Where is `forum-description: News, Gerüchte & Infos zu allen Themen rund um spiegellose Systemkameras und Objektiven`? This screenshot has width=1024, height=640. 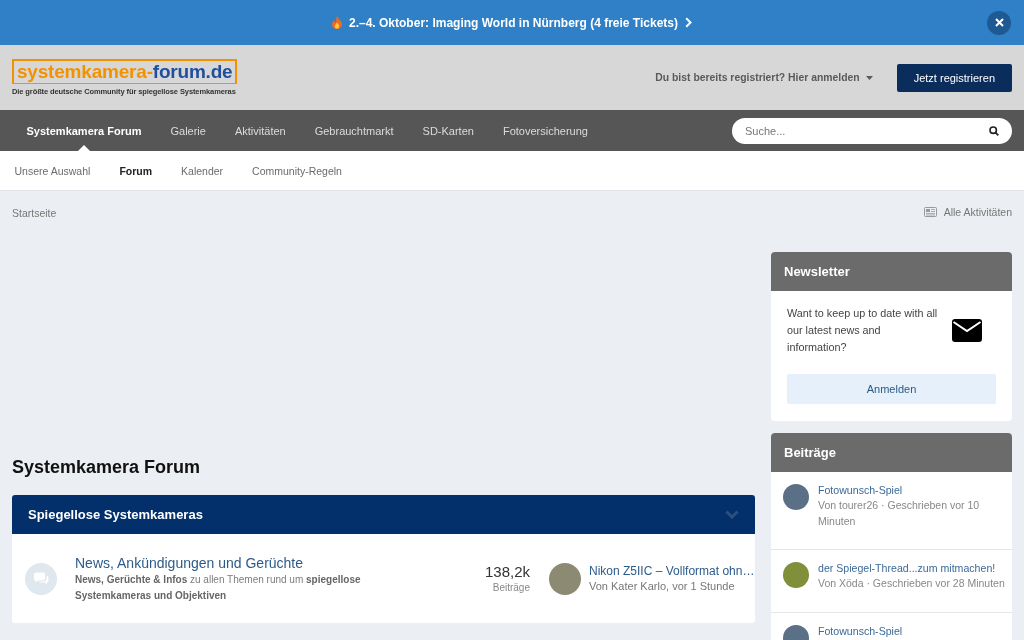 forum-description: News, Gerüchte & Infos zu allen Themen rund um spiegellose Systemkameras und Objektiven is located at coordinates (218, 587).